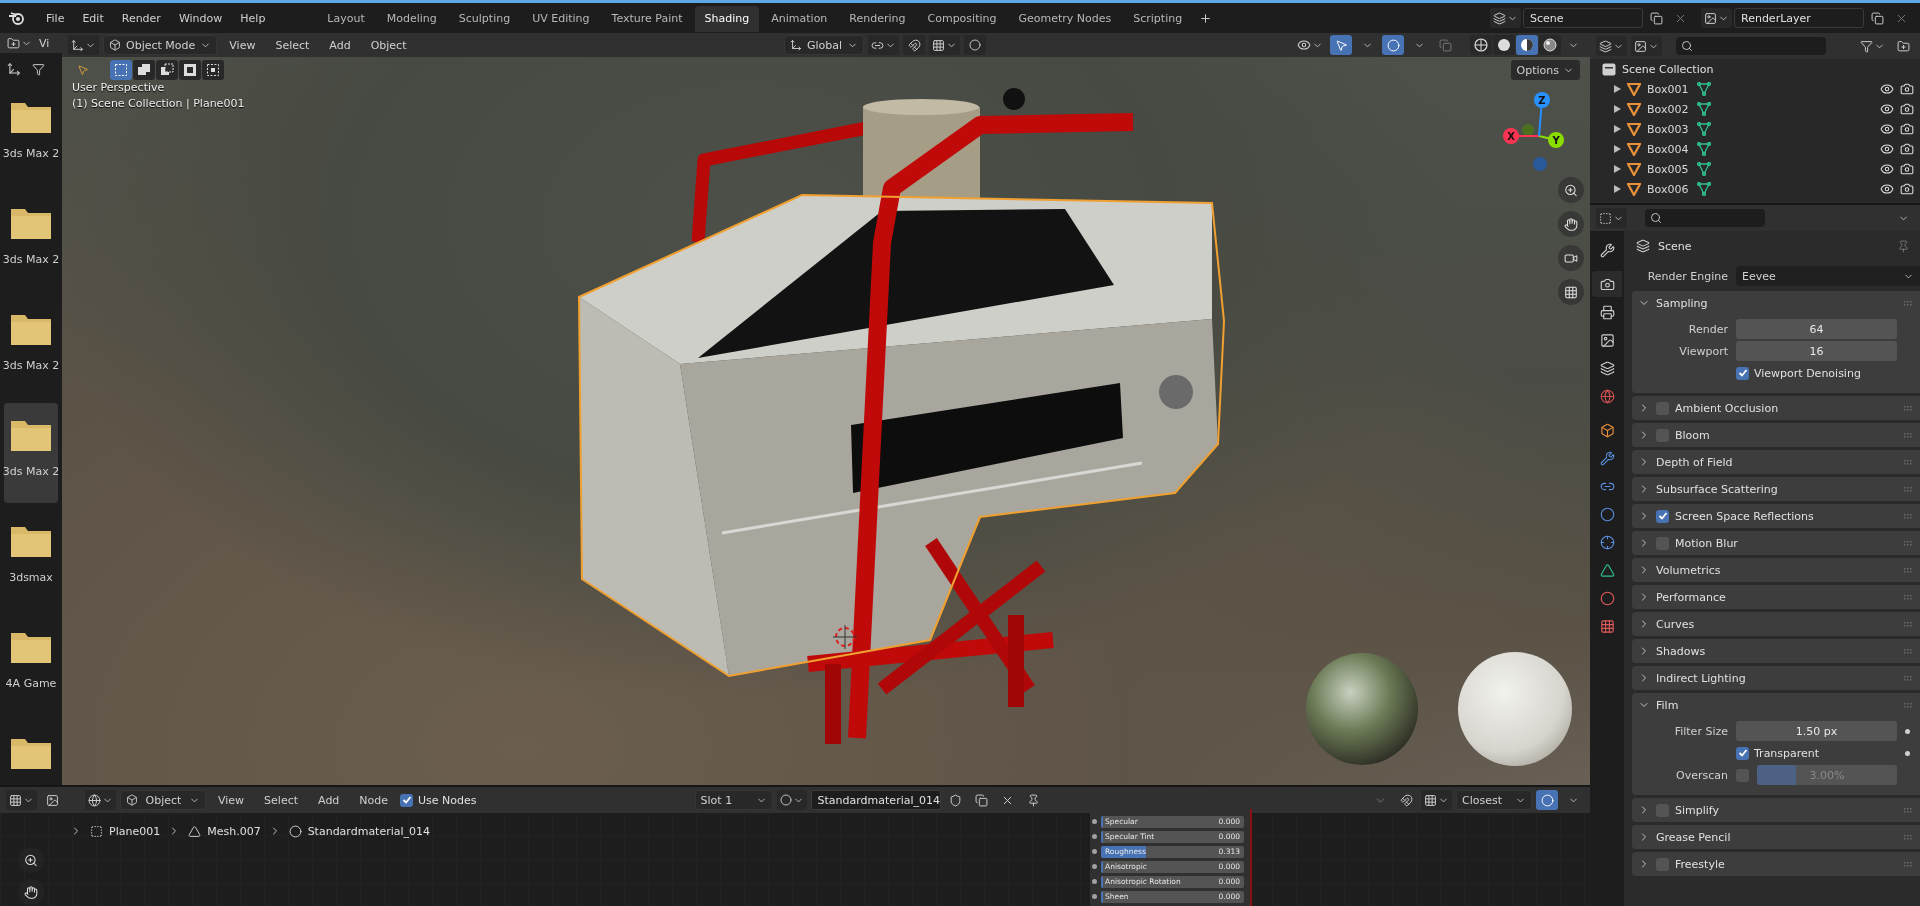 Image resolution: width=1920 pixels, height=906 pixels. What do you see at coordinates (1776, 543) in the screenshot?
I see `panel-header: Motion Blur` at bounding box center [1776, 543].